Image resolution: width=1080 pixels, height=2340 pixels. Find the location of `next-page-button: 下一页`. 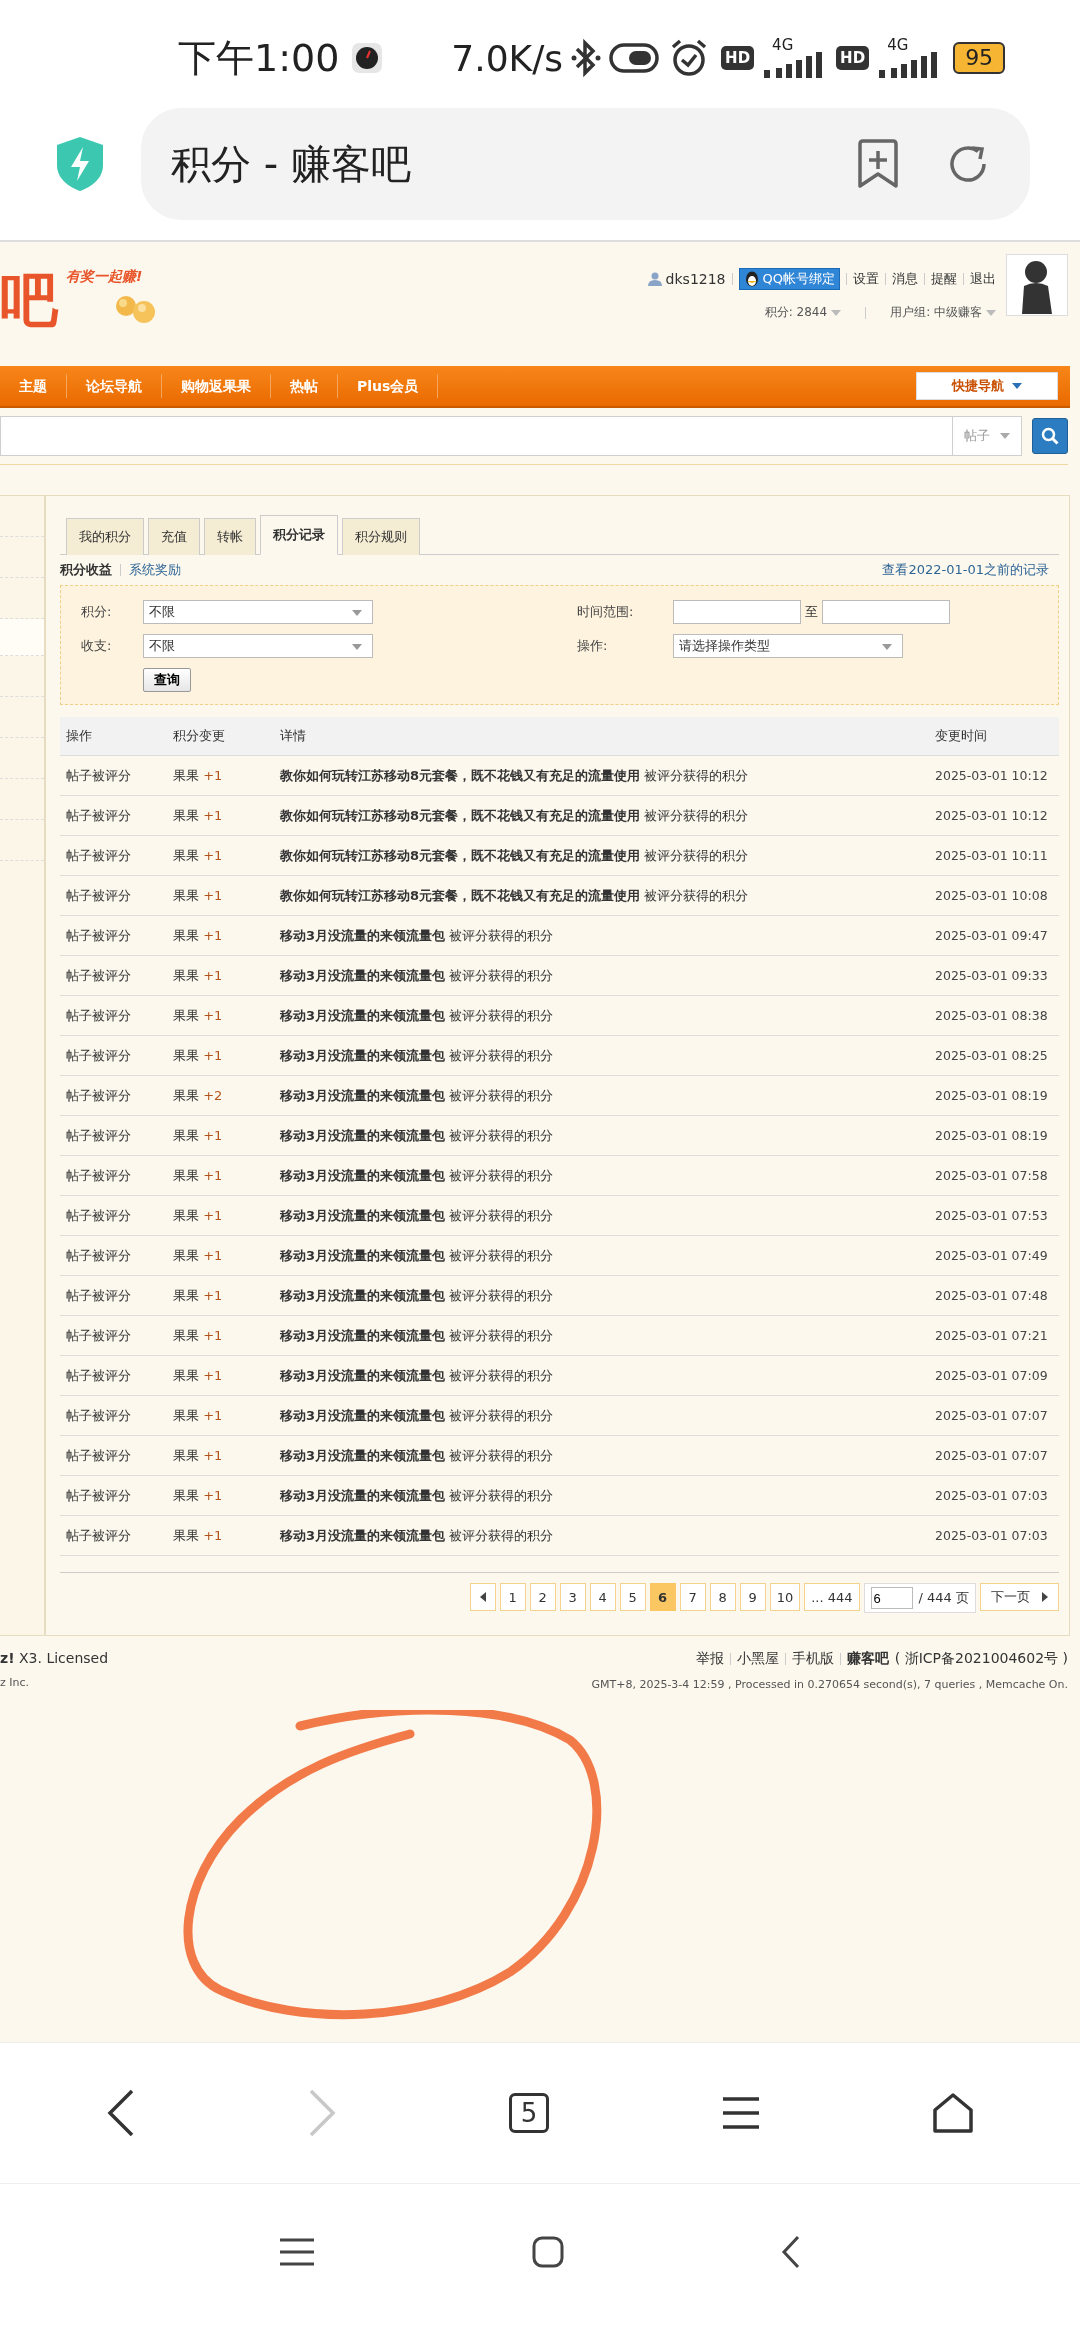

next-page-button: 下一页 is located at coordinates (1019, 1597).